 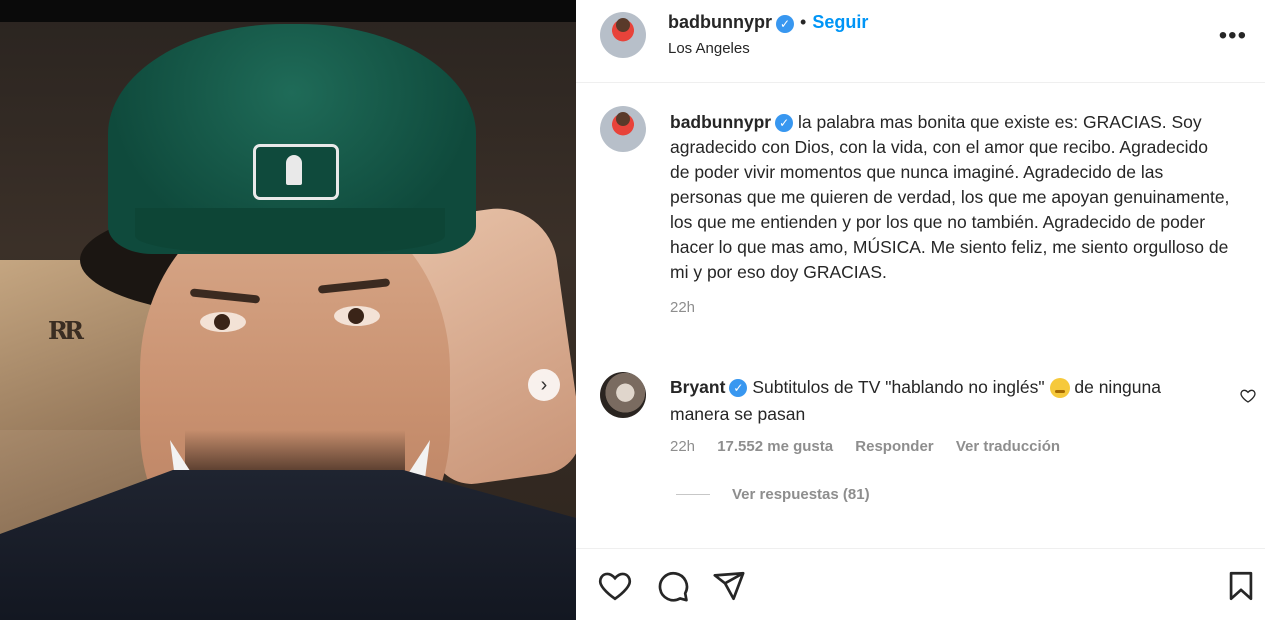 I want to click on caption-avatar, so click(x=623, y=129).